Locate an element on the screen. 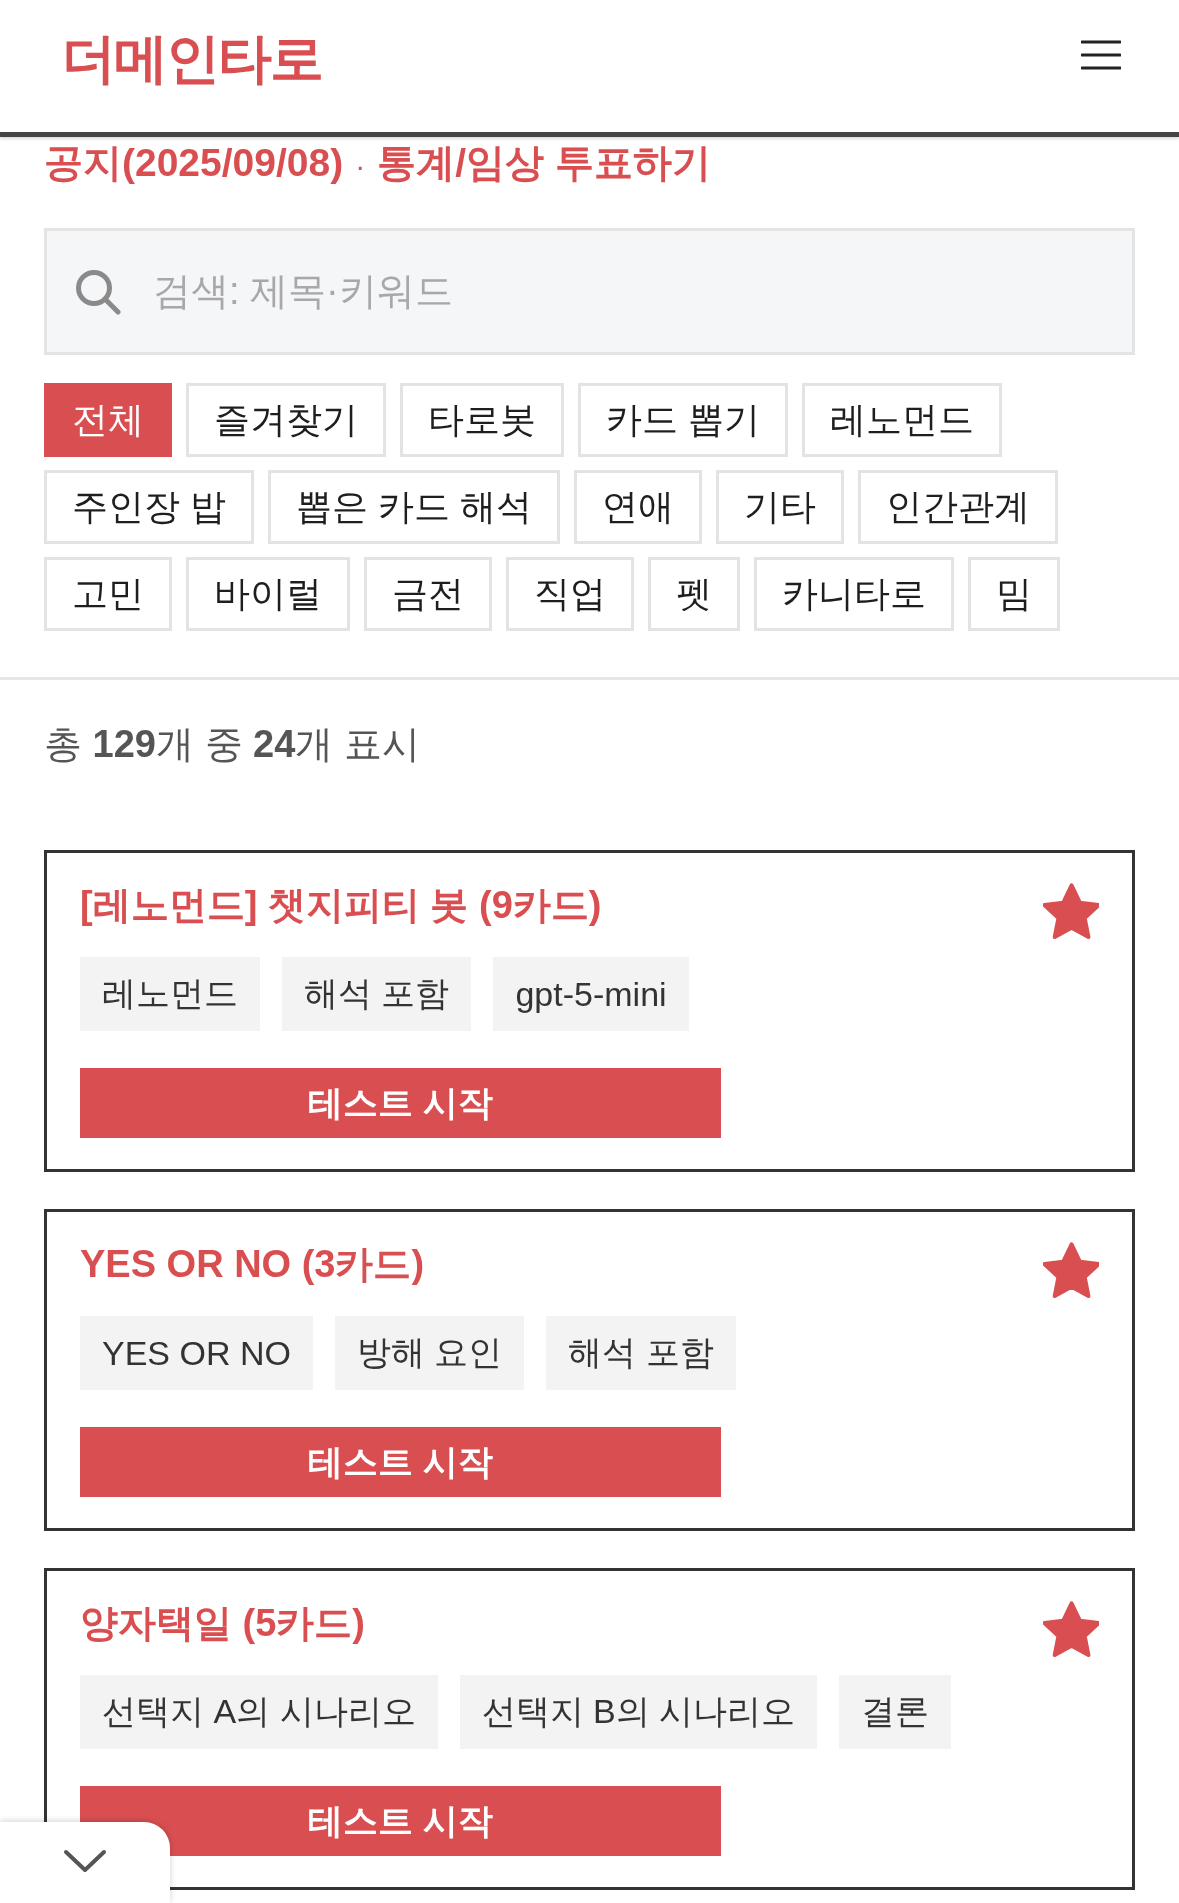 The width and height of the screenshot is (1179, 1903). result-count: 총 129개 중 24개 표시 is located at coordinates (232, 744).